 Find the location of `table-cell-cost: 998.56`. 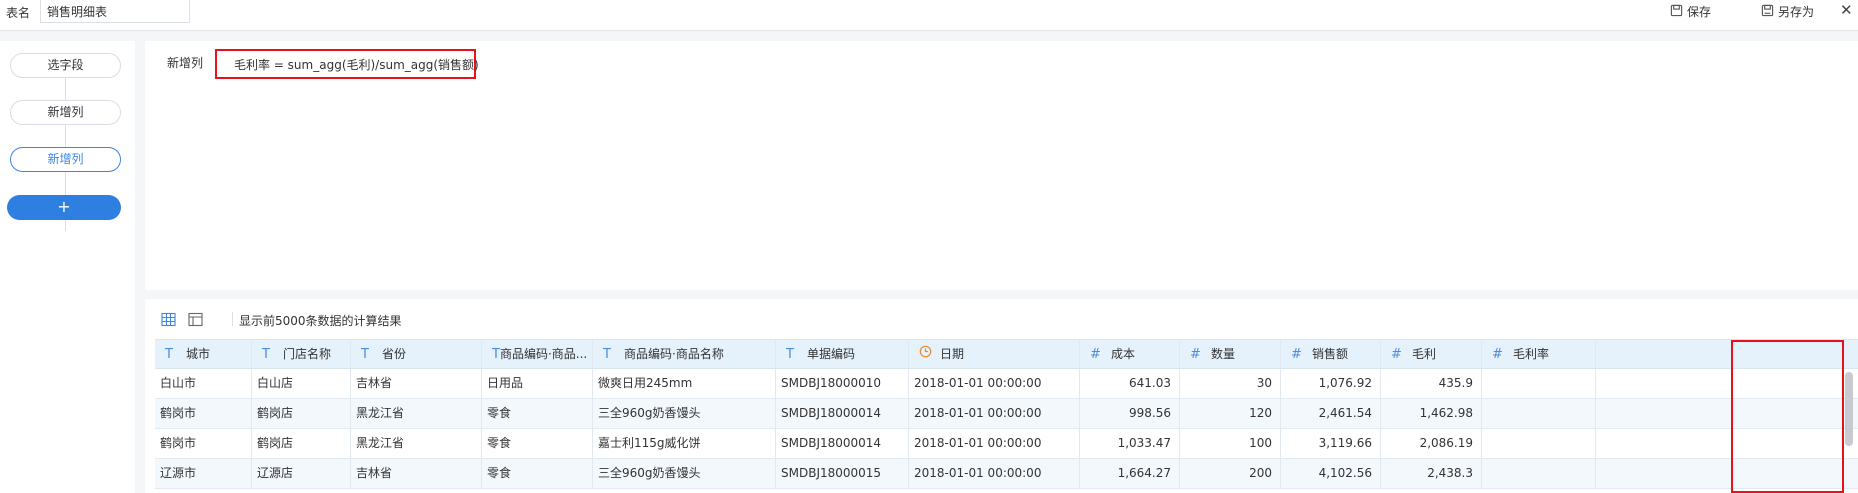

table-cell-cost: 998.56 is located at coordinates (1130, 413).